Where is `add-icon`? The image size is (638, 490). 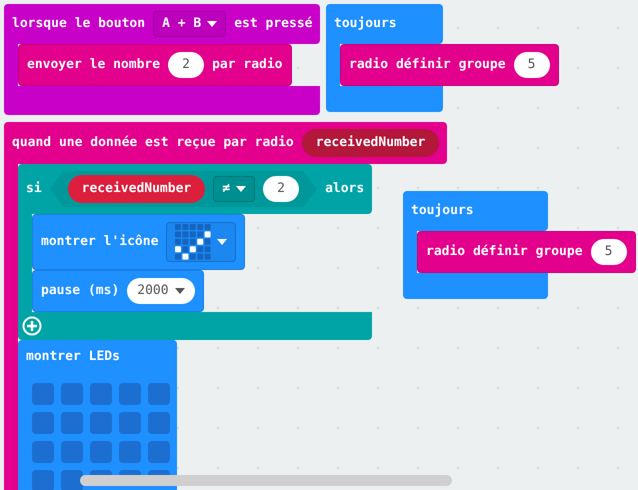
add-icon is located at coordinates (32, 326).